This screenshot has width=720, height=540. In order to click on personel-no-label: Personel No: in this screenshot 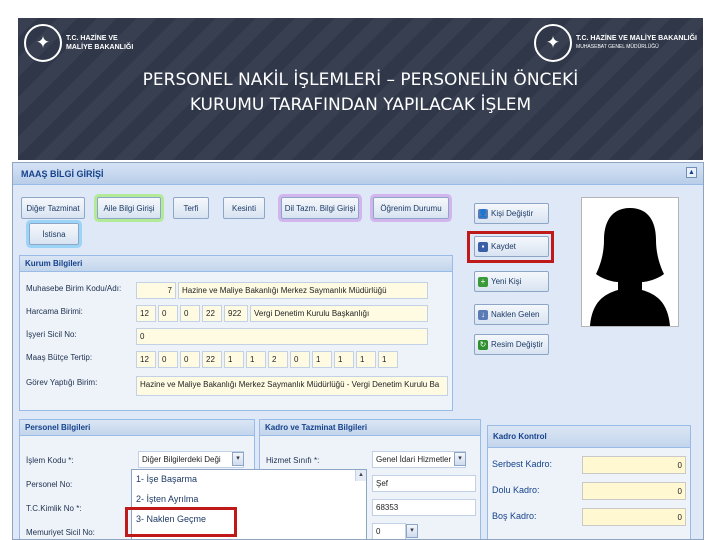, I will do `click(49, 484)`.